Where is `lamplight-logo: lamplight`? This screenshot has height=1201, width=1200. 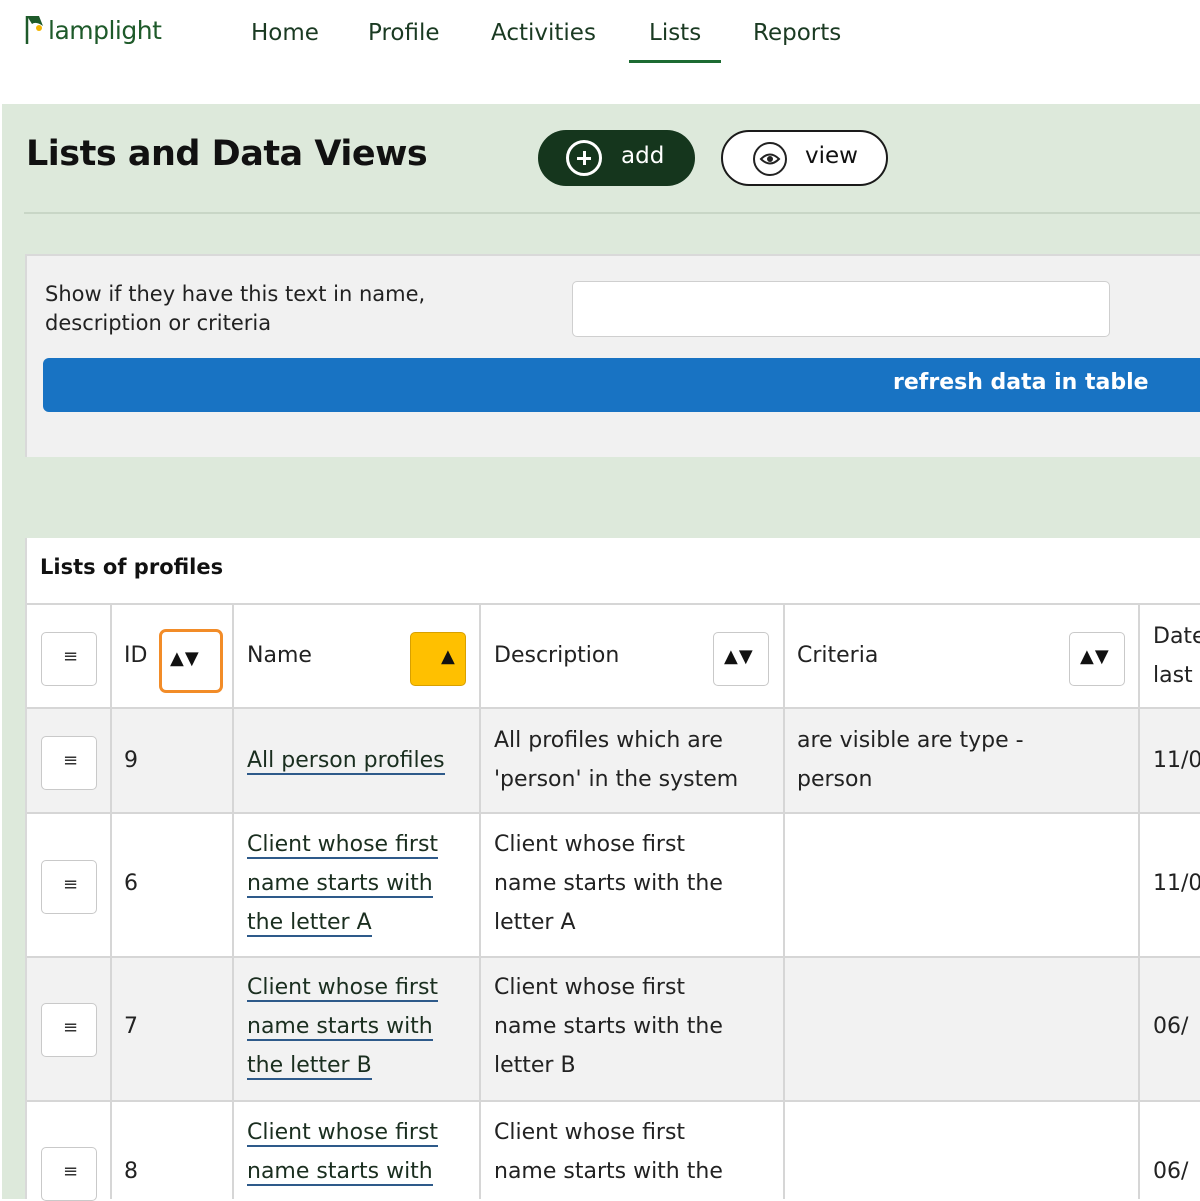
lamplight-logo: lamplight is located at coordinates (93, 29).